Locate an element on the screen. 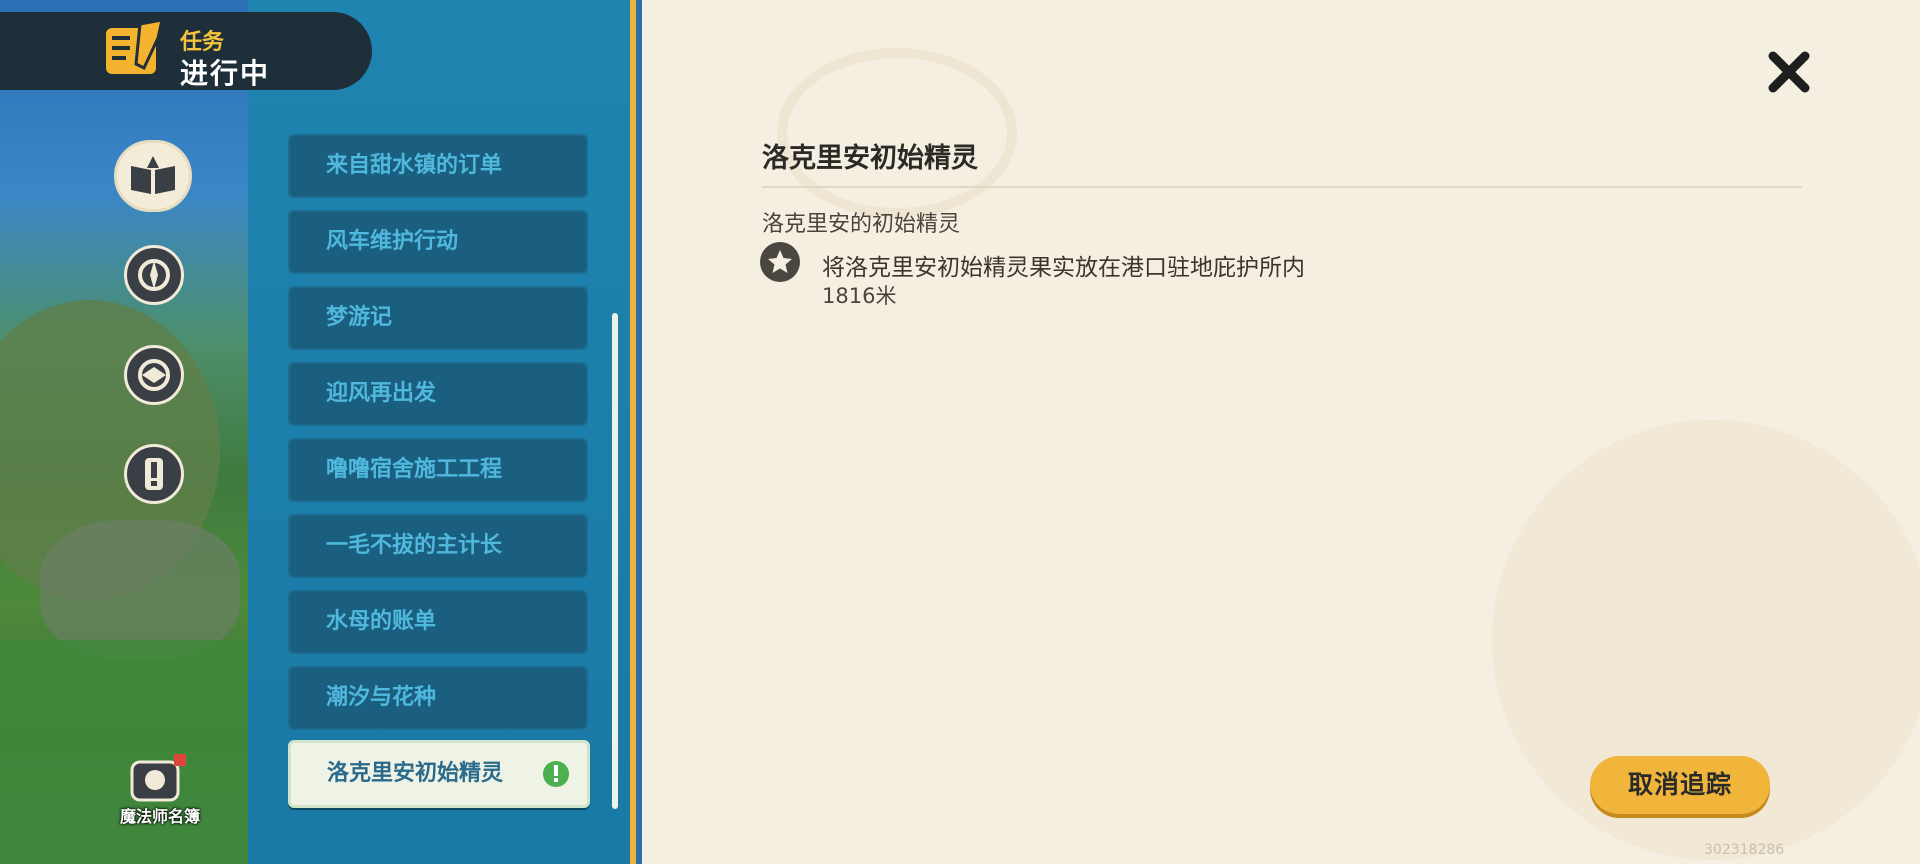 This screenshot has height=864, width=1920. game-background is located at coordinates (125, 432).